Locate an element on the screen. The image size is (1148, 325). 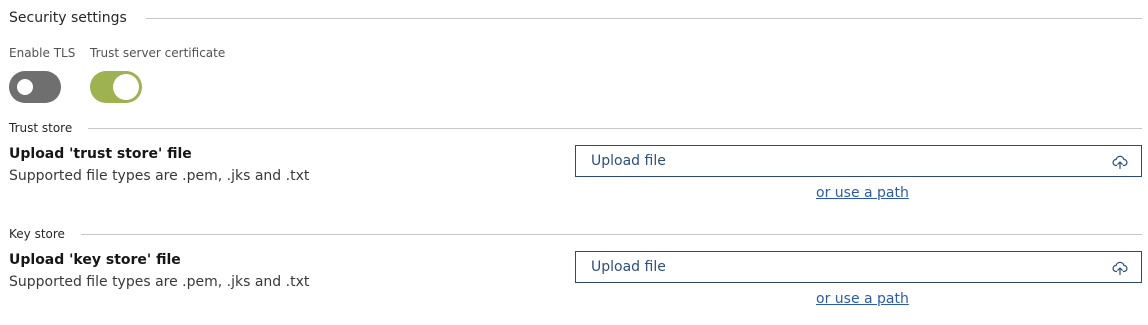
trust-server-certificate-toggle is located at coordinates (116, 87).